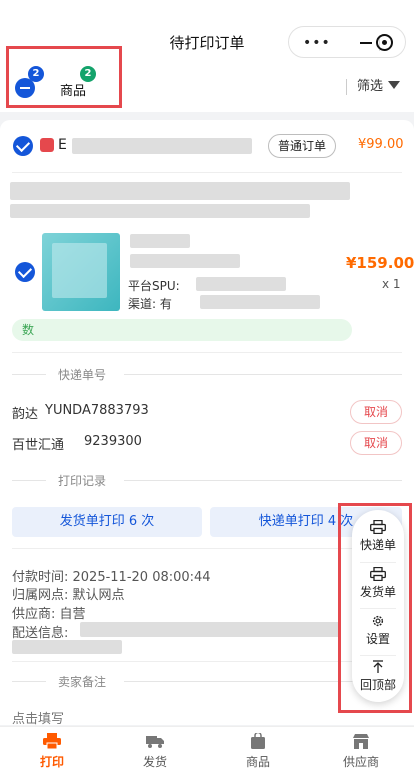  Describe the element at coordinates (81, 272) in the screenshot. I see `product-image` at that location.